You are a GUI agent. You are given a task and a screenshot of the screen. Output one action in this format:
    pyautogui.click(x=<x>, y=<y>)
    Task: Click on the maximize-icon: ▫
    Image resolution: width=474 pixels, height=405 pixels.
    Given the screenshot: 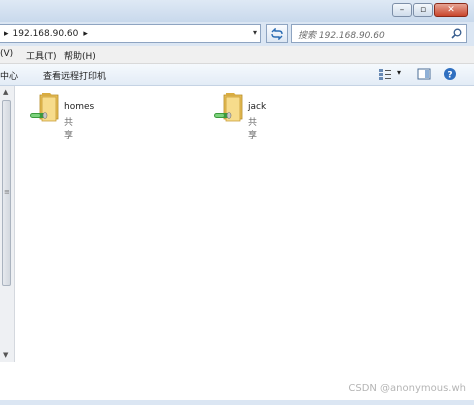 What is the action you would take?
    pyautogui.click(x=423, y=9)
    